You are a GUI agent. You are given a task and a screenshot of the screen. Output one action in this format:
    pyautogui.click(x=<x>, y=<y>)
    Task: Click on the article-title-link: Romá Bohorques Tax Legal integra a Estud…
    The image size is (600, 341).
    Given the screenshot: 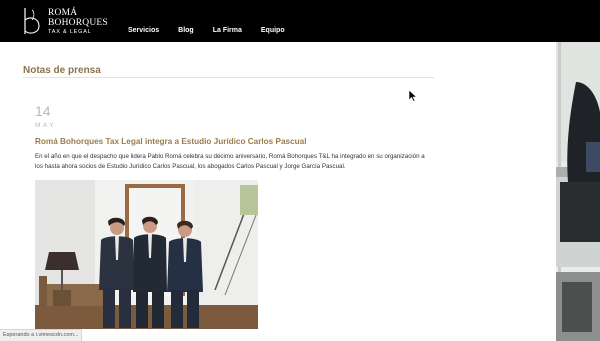 What is the action you would take?
    pyautogui.click(x=170, y=141)
    